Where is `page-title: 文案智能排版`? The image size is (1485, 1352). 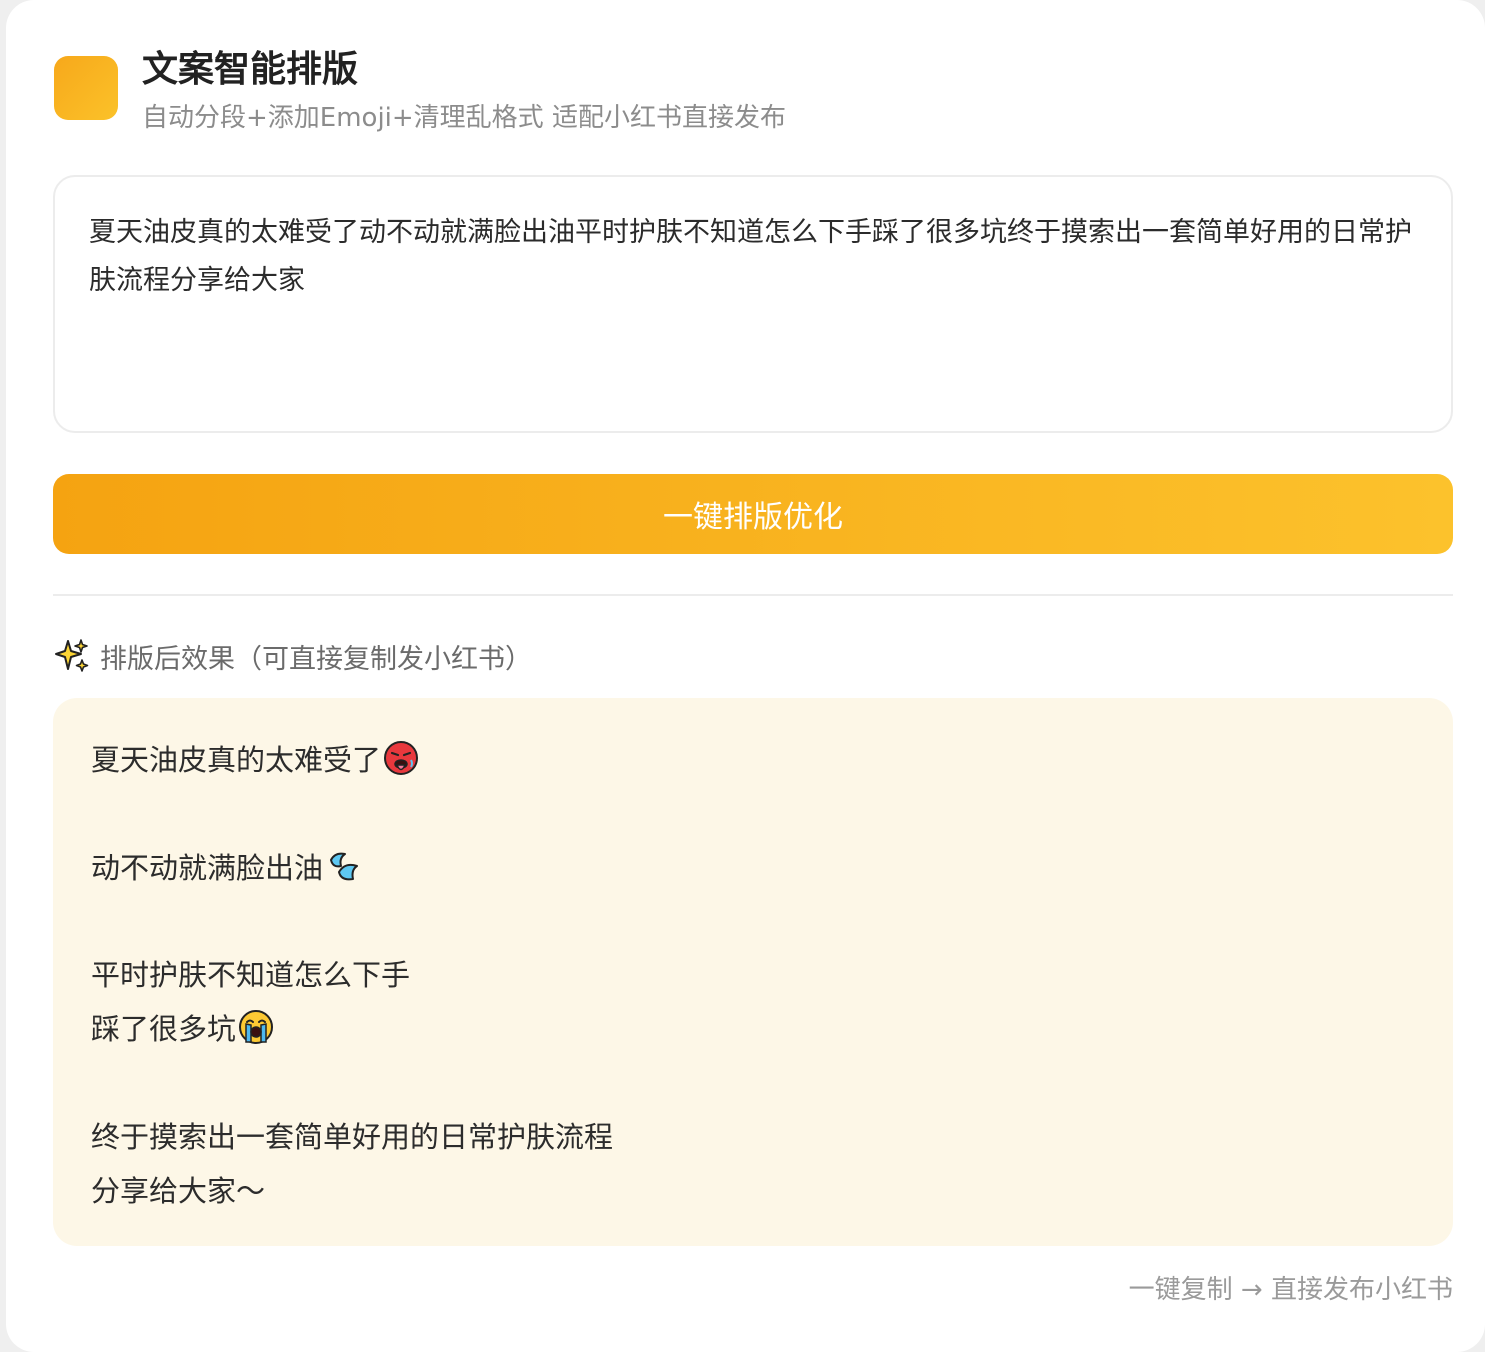 page-title: 文案智能排版 is located at coordinates (250, 69).